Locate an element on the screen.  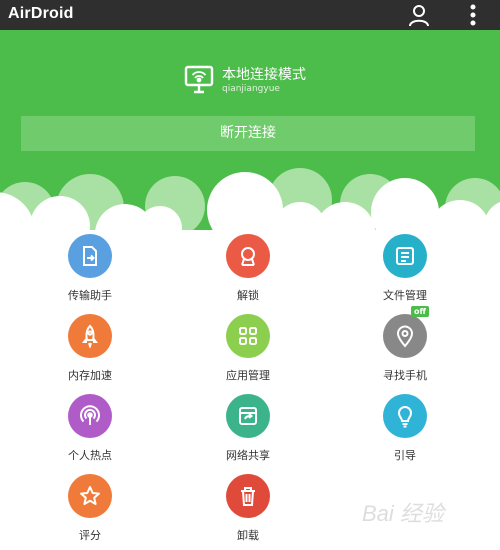
tool-guide: 引导 is located at coordinates (405, 428).